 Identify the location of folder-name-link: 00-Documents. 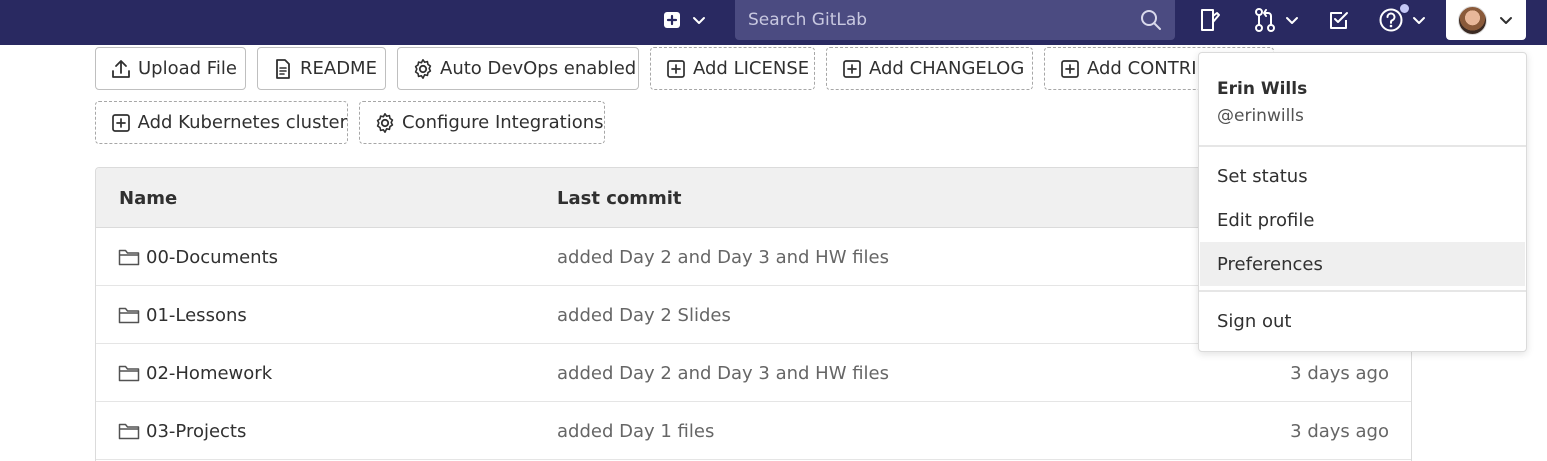
(212, 257).